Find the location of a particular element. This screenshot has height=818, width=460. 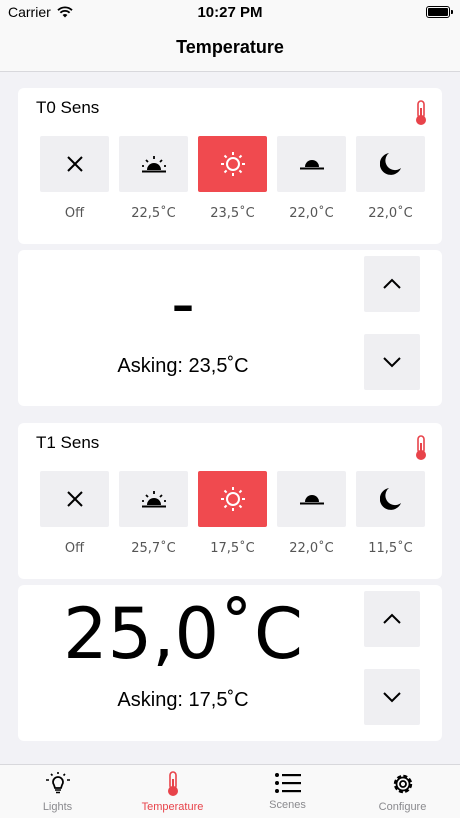

clock: 10:27 PM is located at coordinates (230, 12).